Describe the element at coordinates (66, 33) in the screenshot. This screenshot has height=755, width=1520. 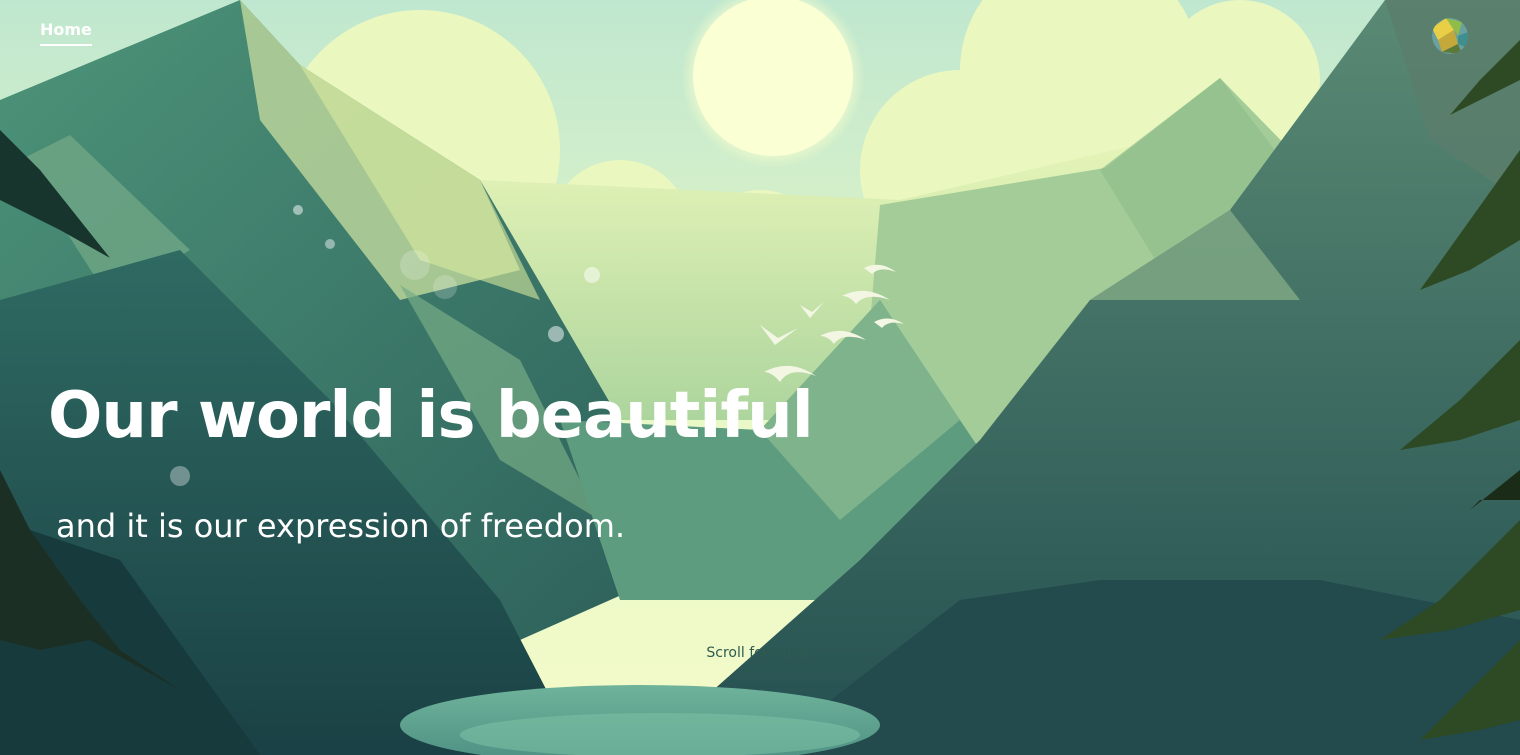
I see `nav-home-link: Home` at that location.